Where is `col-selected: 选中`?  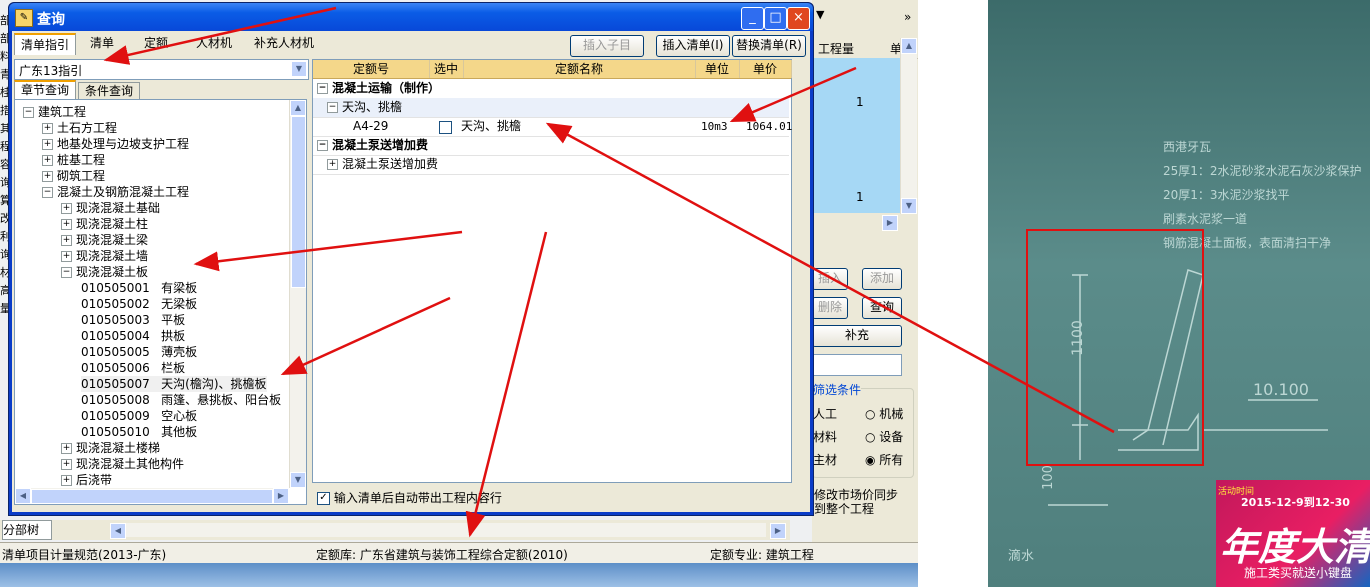
col-selected: 选中 is located at coordinates (446, 69).